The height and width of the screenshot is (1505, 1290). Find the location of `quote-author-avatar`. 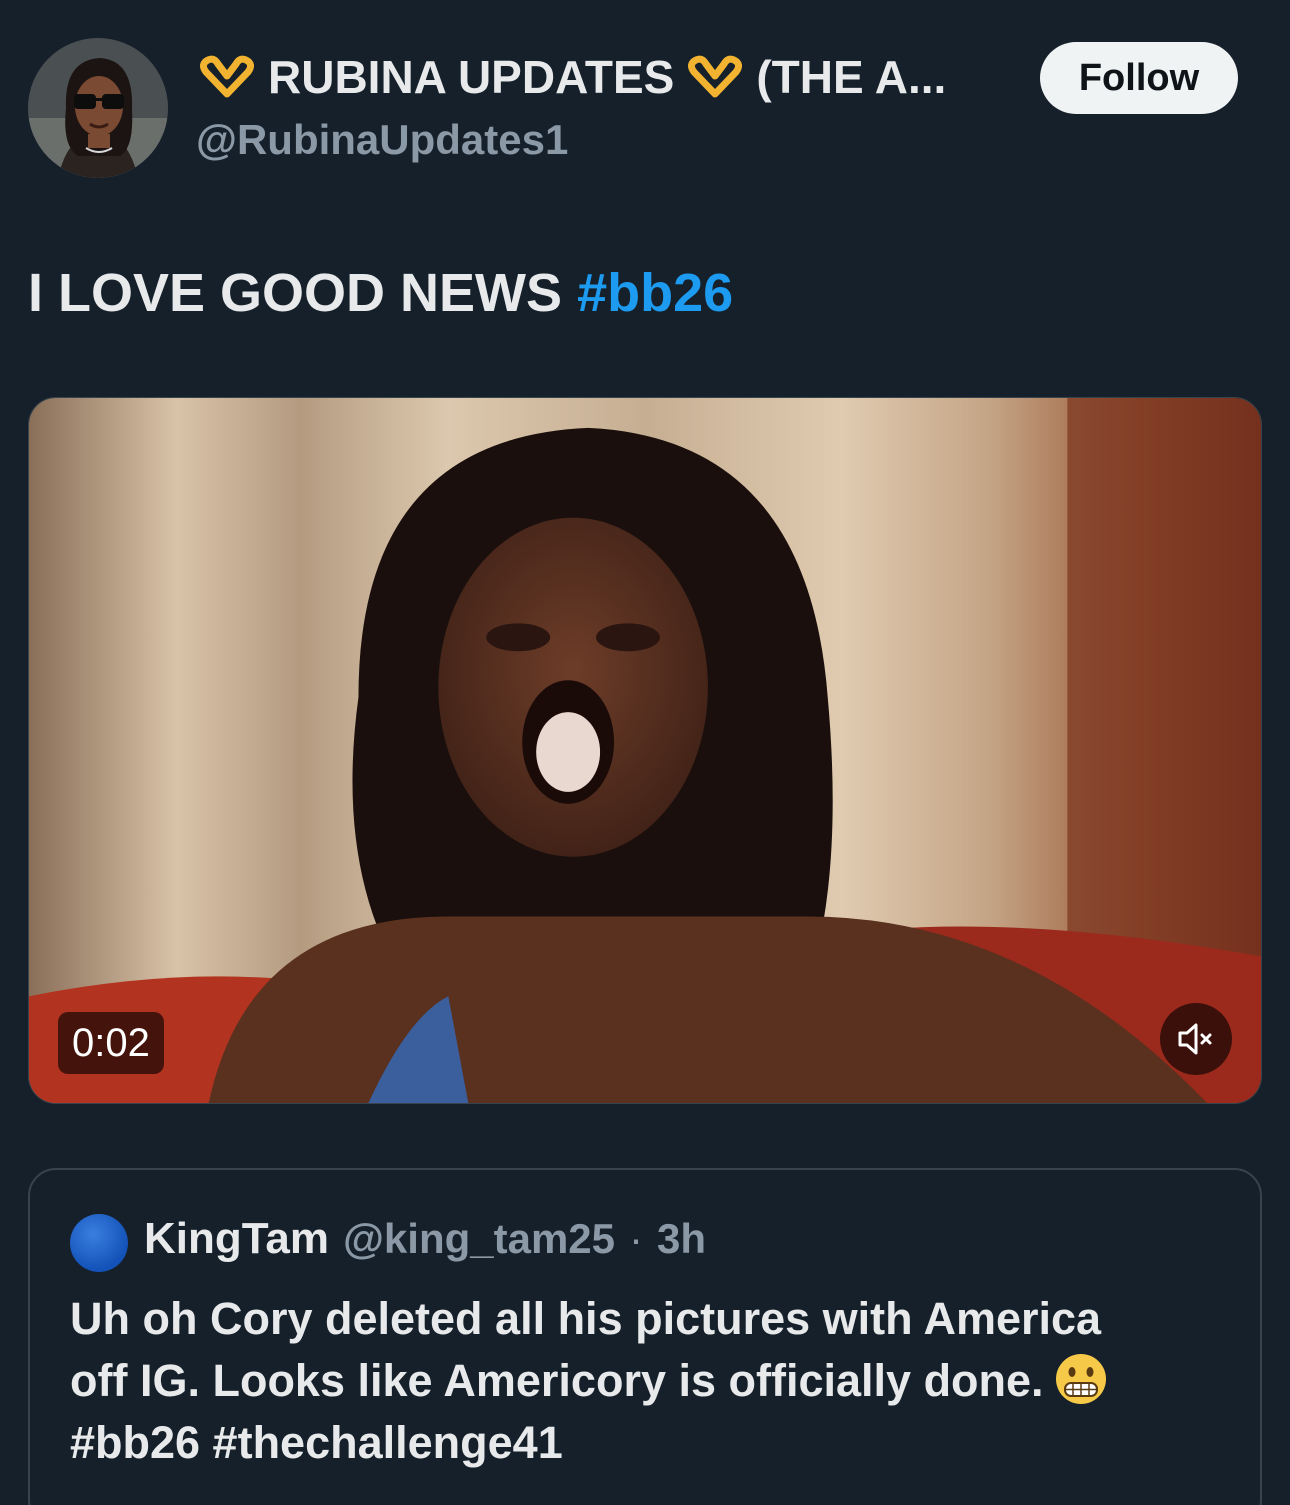

quote-author-avatar is located at coordinates (99, 1243).